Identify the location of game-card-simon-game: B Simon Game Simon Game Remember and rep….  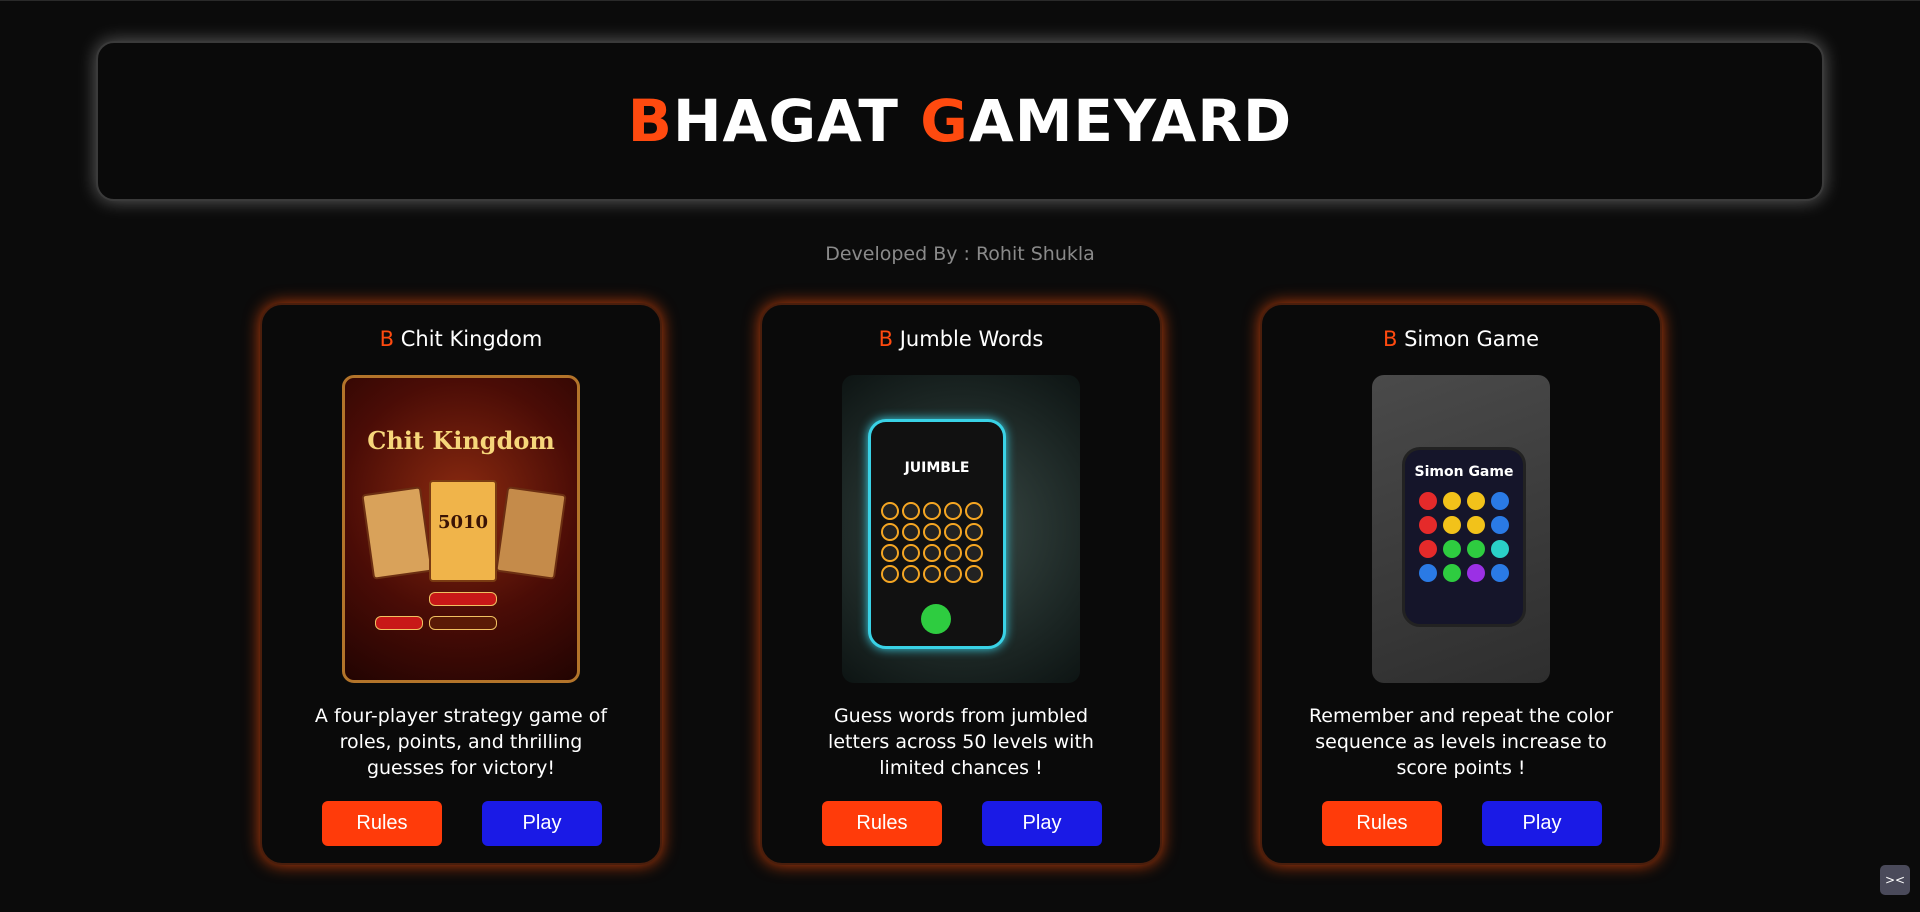
(1461, 584).